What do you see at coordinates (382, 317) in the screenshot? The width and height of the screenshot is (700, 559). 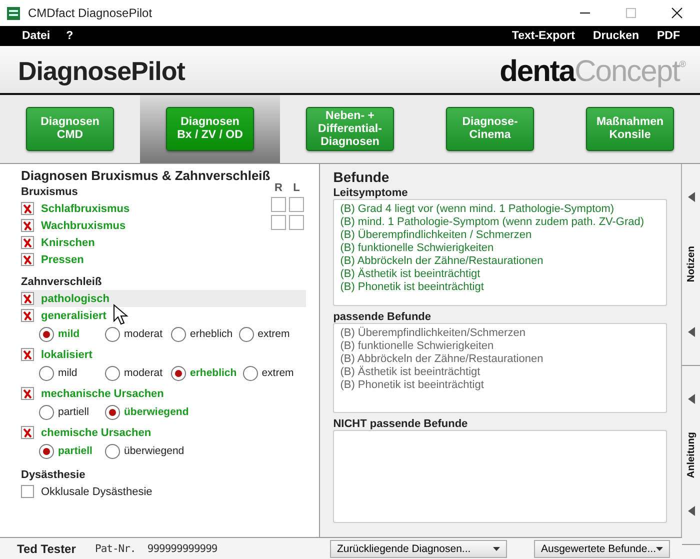 I see `list-heading: passende Befunde` at bounding box center [382, 317].